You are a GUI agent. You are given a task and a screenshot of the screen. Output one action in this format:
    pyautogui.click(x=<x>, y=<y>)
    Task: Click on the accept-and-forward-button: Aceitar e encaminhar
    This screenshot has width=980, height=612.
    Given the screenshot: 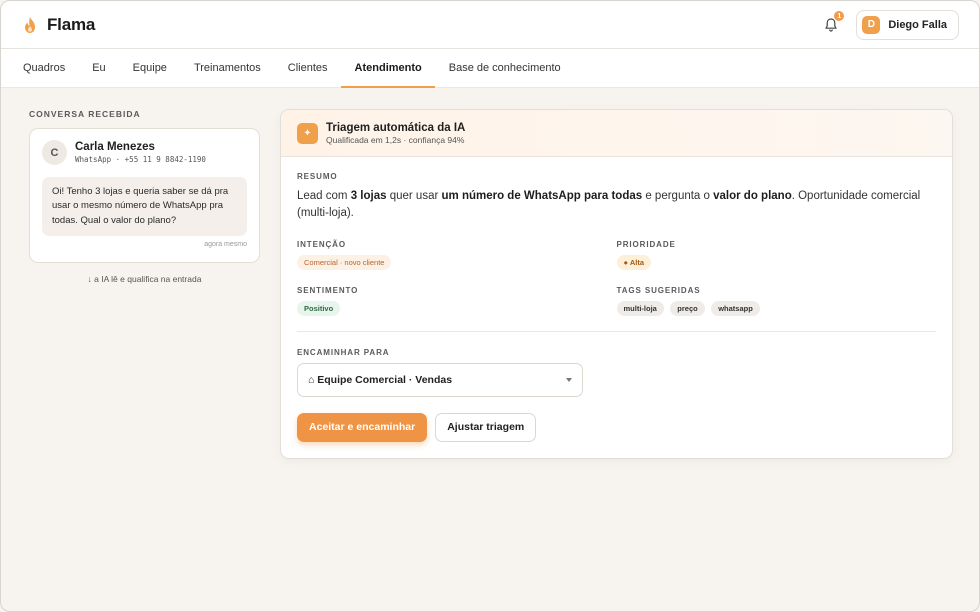 What is the action you would take?
    pyautogui.click(x=362, y=427)
    